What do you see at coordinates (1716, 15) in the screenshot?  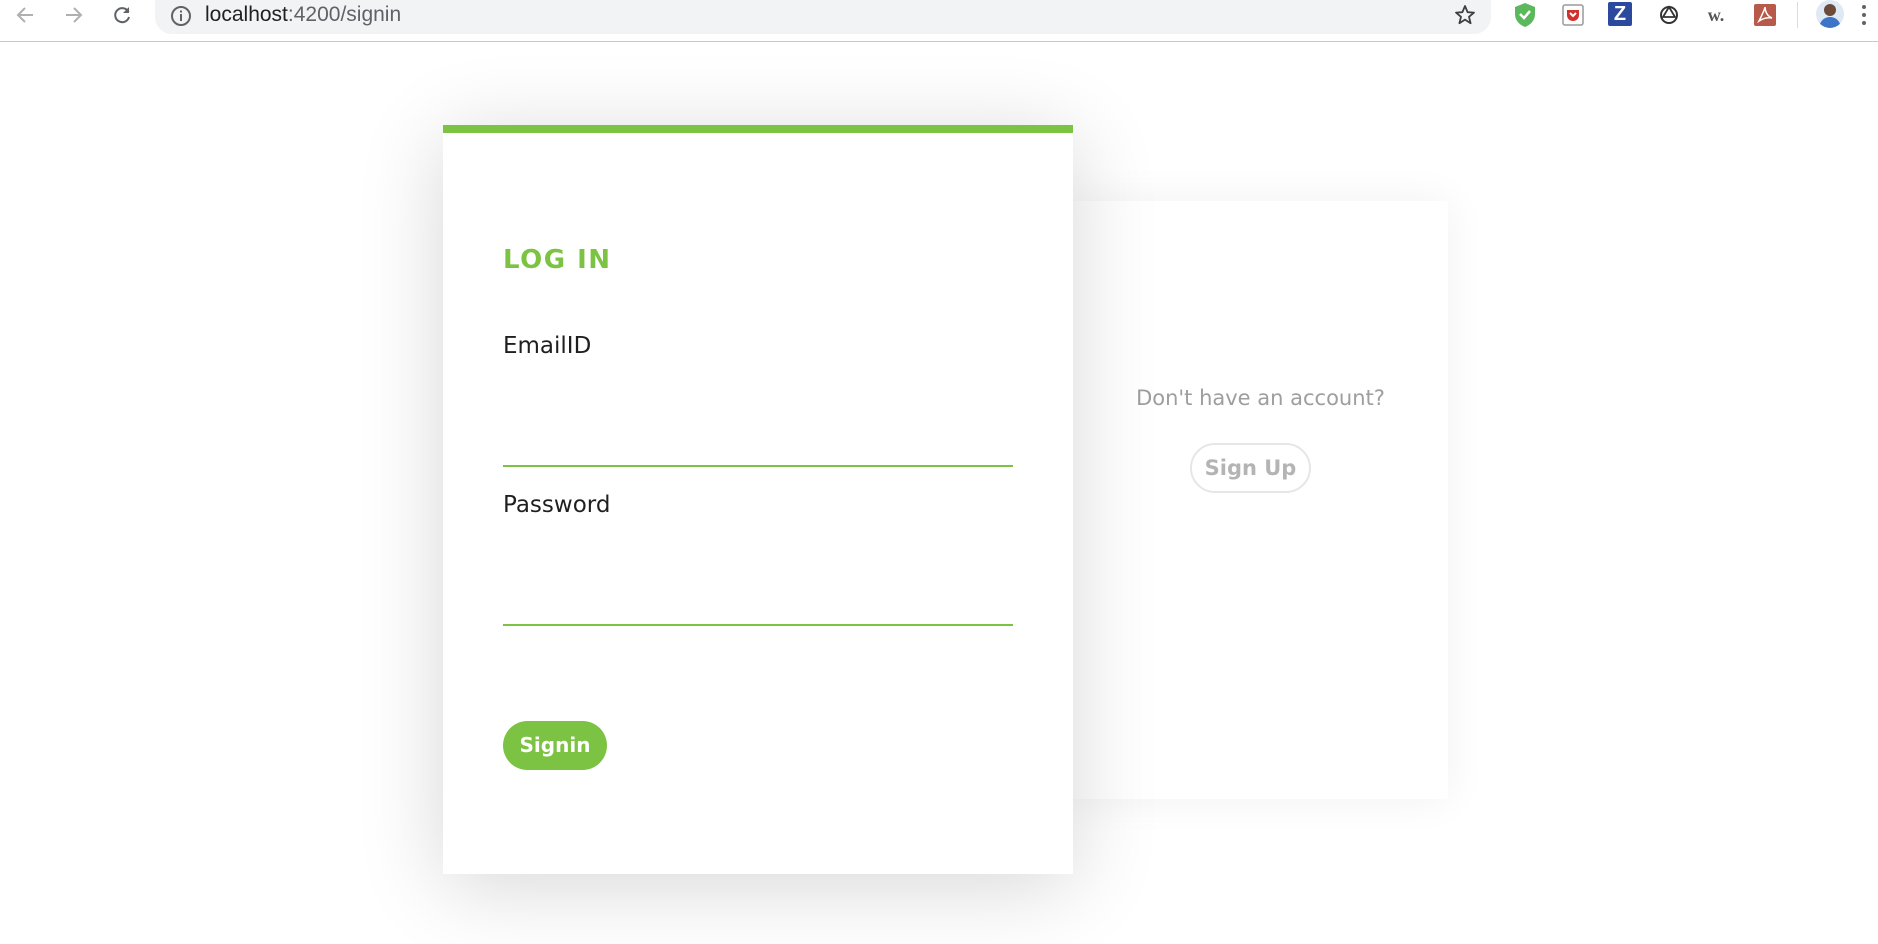 I see `w-extension-icon: w.` at bounding box center [1716, 15].